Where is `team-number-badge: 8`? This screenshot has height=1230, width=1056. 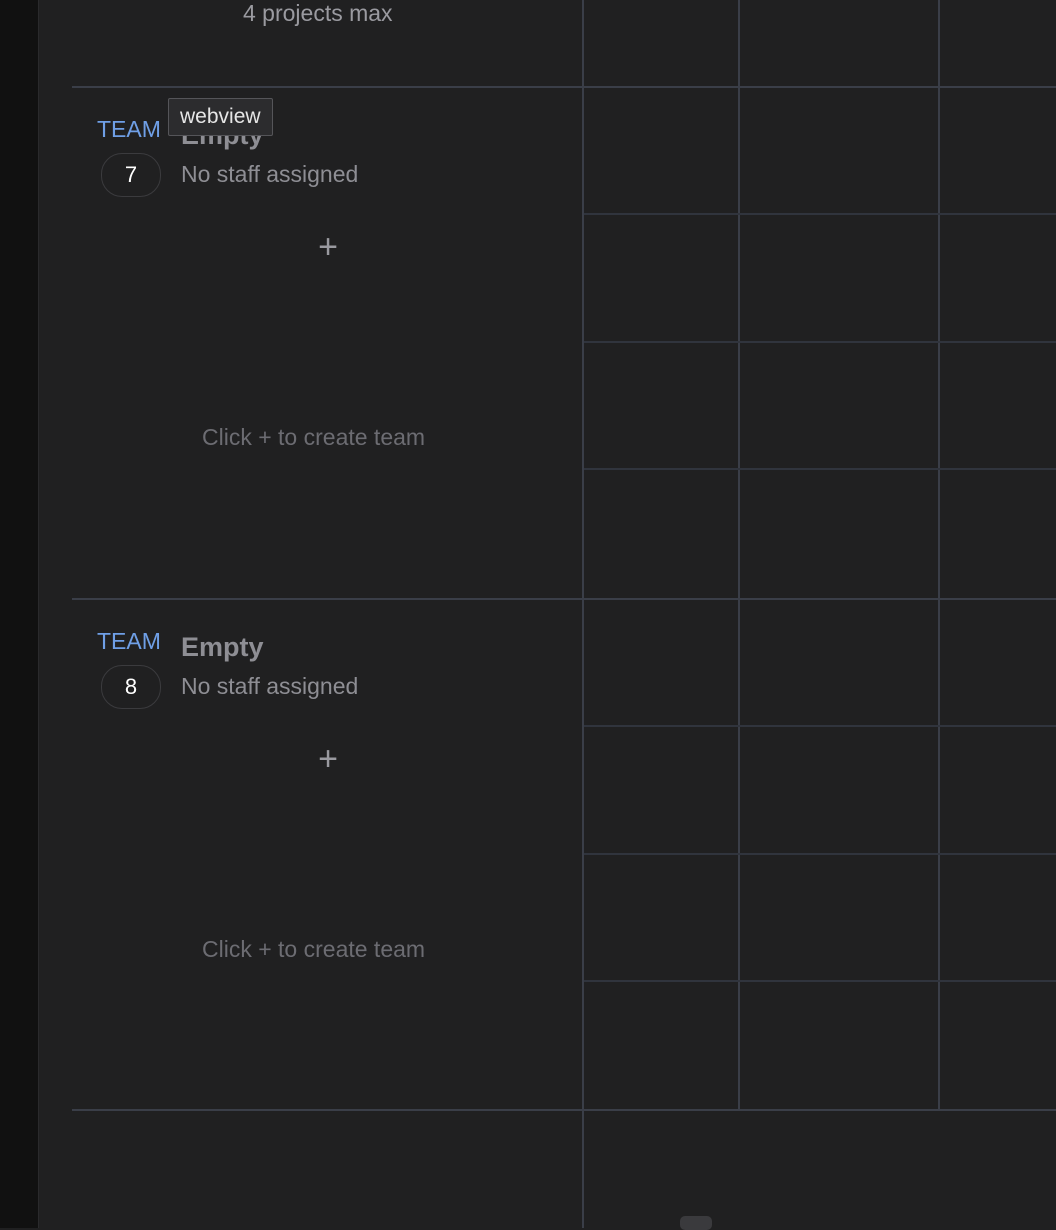
team-number-badge: 8 is located at coordinates (131, 687).